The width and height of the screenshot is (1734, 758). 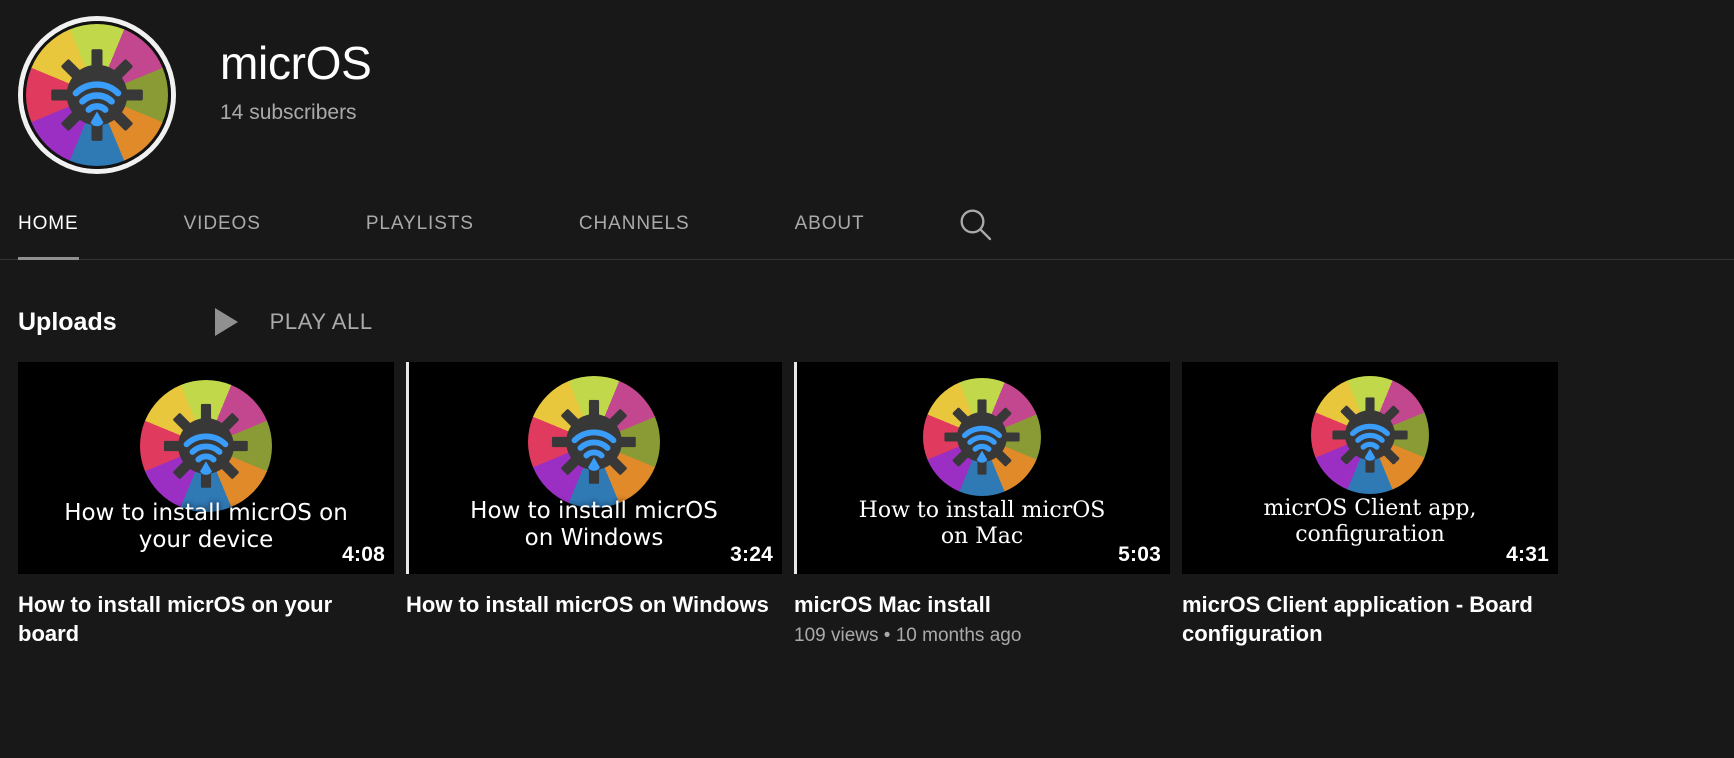 I want to click on tab-about: ABOUT, so click(x=830, y=224).